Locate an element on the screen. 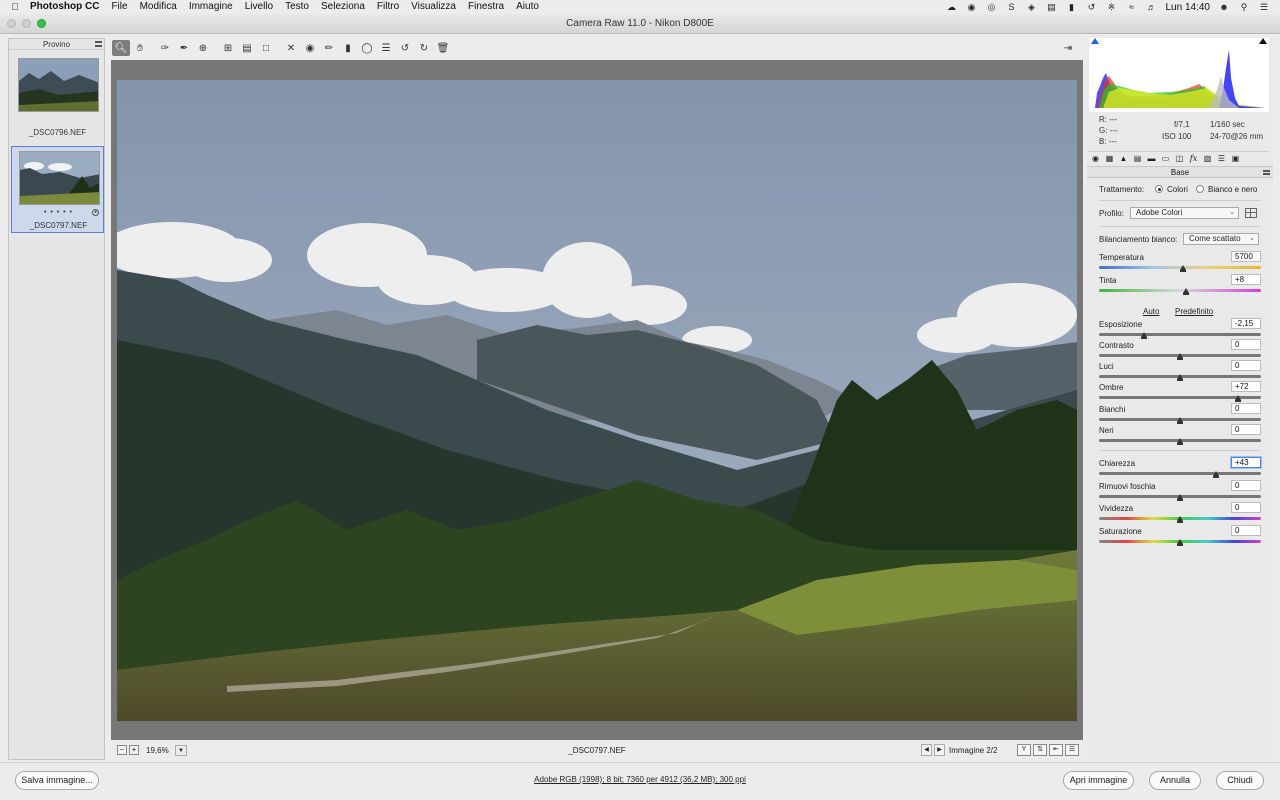  clarity-slider-thumb is located at coordinates (1215, 474).